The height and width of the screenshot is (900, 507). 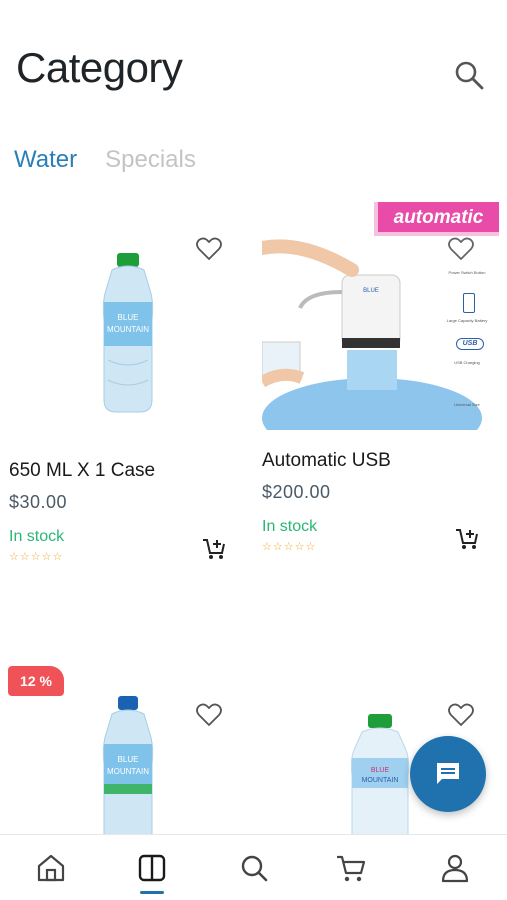 What do you see at coordinates (253, 60) in the screenshot?
I see `header: Category` at bounding box center [253, 60].